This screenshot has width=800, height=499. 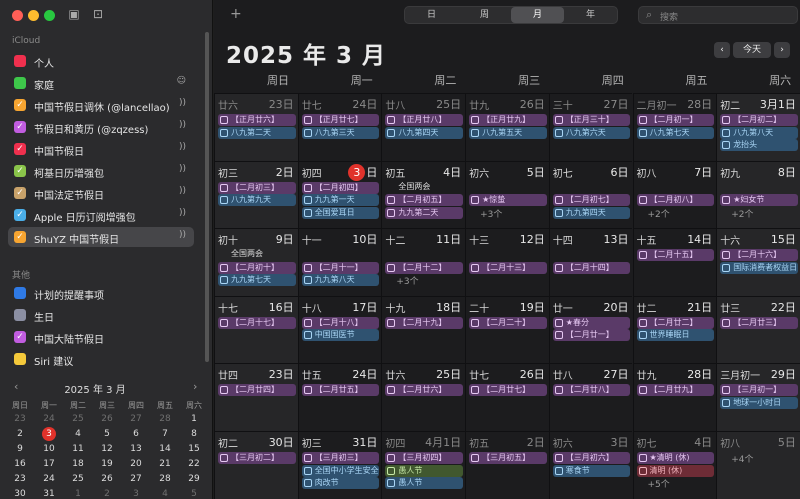 I want to click on event-item: 八九第九天, so click(x=257, y=200).